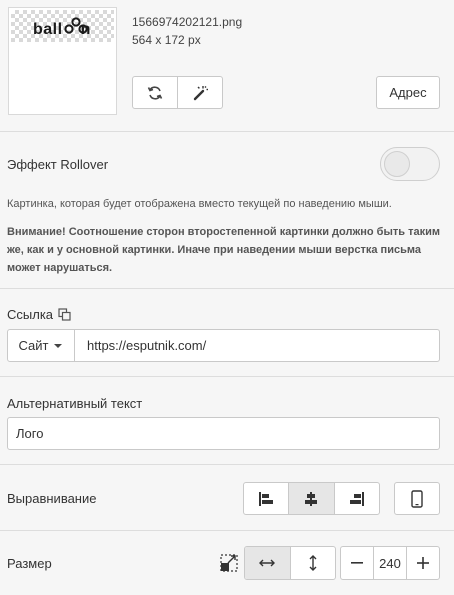 This screenshot has width=454, height=595. I want to click on align-right-button, so click(356, 498).